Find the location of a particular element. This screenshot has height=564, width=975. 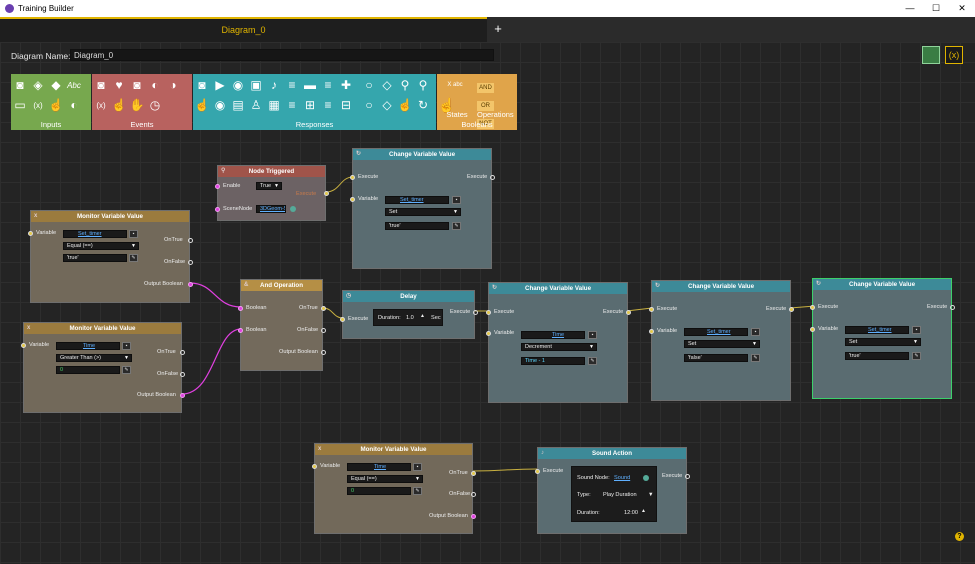

play-icon: ▶ is located at coordinates (220, 85).